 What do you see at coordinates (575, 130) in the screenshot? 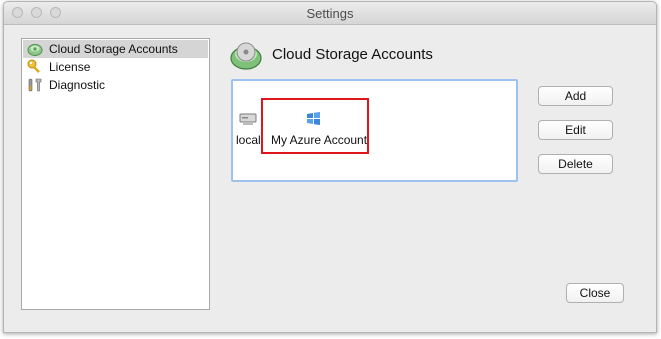
I see `edit-button: Edit` at bounding box center [575, 130].